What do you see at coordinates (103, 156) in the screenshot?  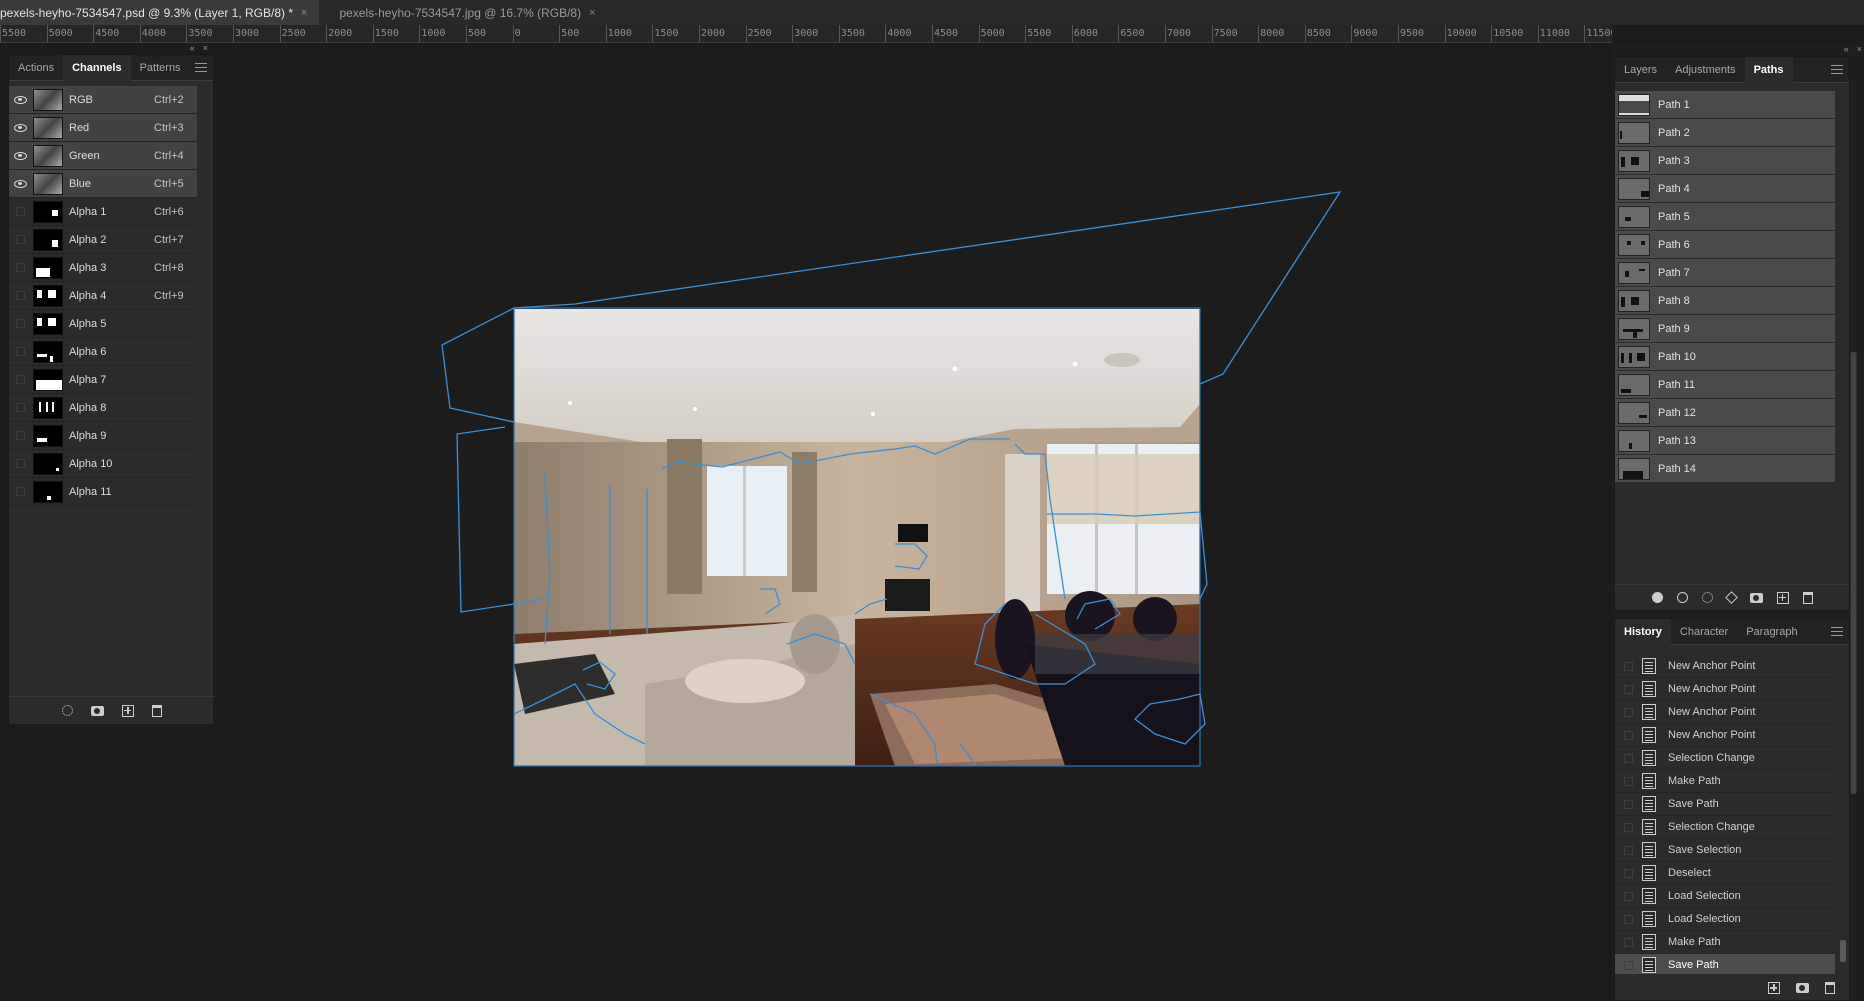 I see `channel-row: Green Ctrl+4` at bounding box center [103, 156].